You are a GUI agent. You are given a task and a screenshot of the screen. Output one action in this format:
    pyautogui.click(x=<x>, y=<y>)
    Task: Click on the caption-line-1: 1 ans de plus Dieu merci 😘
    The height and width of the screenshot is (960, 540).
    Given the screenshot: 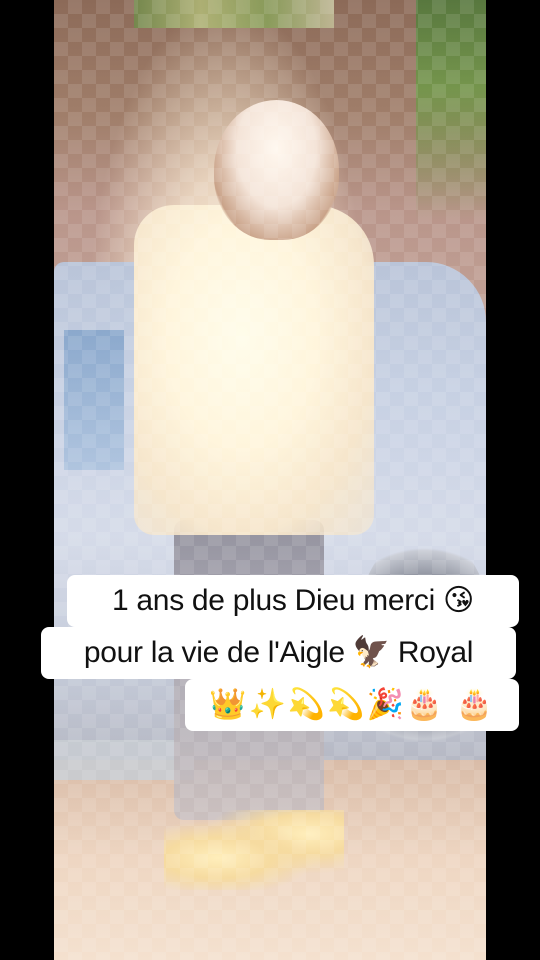 What is the action you would take?
    pyautogui.click(x=293, y=601)
    